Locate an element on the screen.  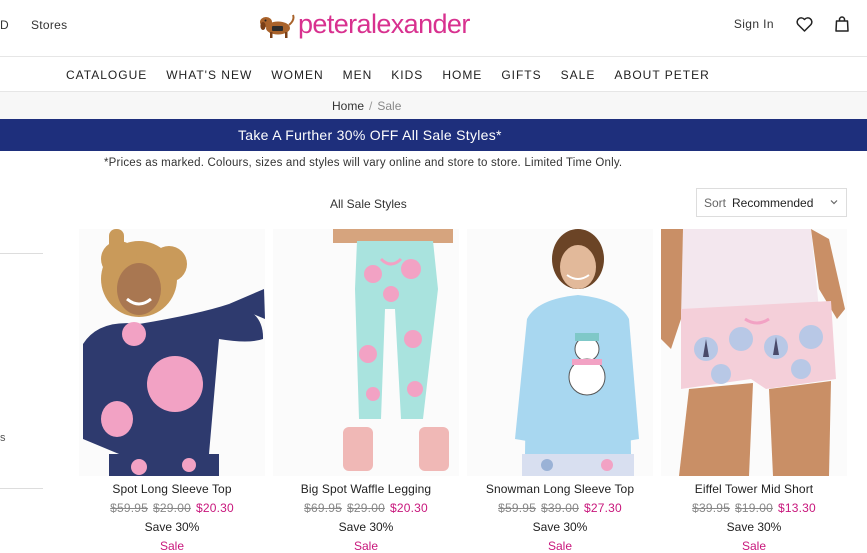
listing-heading: All Sale Styles is located at coordinates (368, 204).